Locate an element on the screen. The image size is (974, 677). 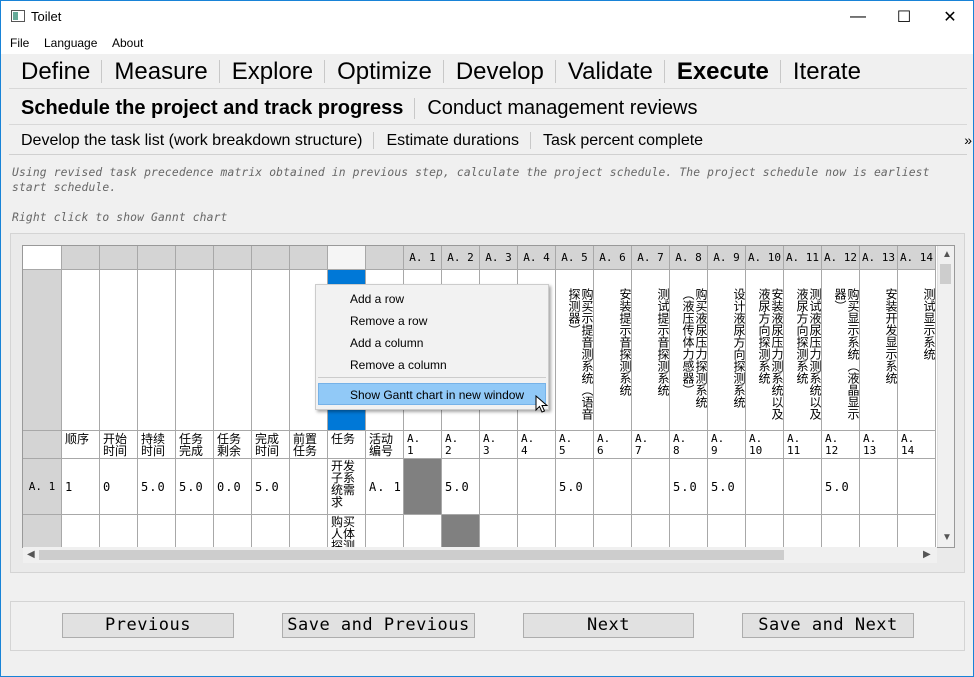
minimize-button: — is located at coordinates (858, 16).